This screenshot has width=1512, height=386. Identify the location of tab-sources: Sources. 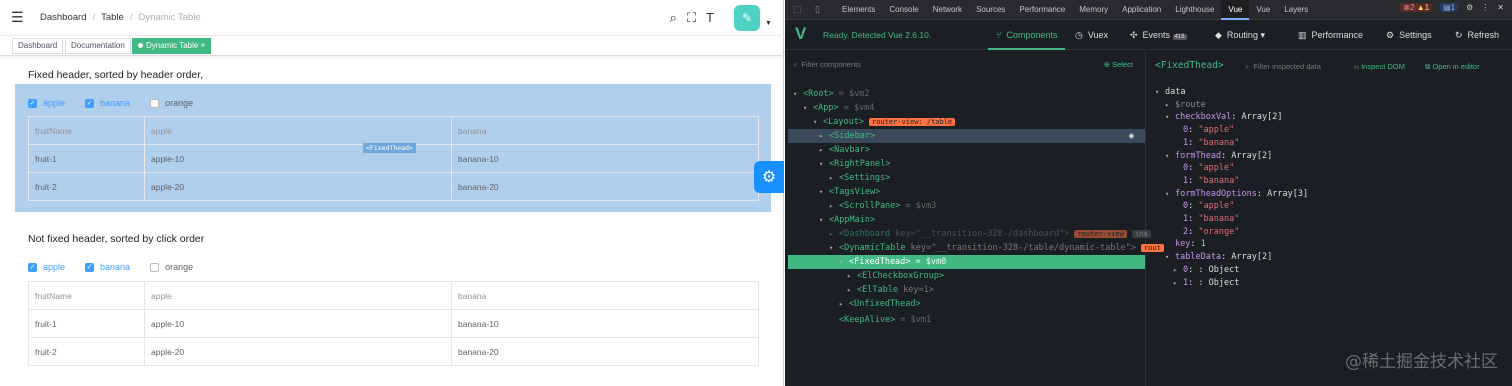
(990, 10).